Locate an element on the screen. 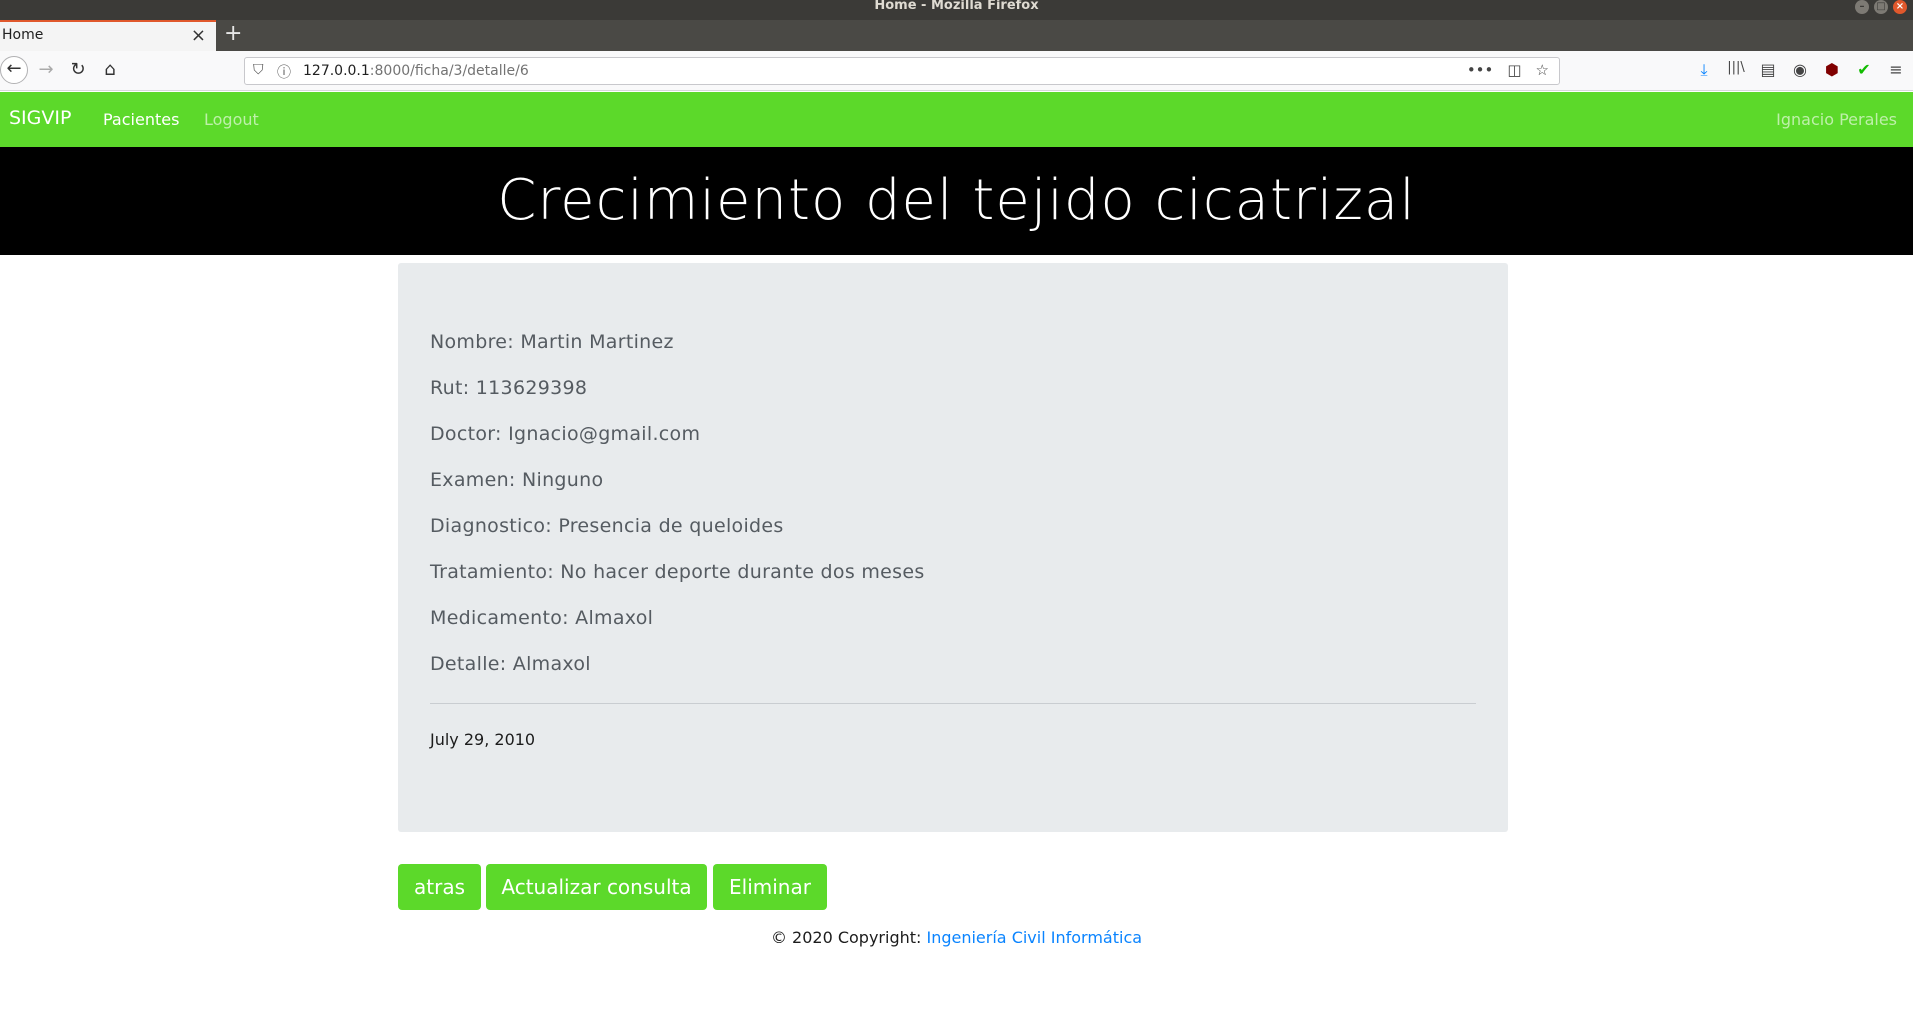 The image size is (1913, 1032). forward-icon: → is located at coordinates (46, 69).